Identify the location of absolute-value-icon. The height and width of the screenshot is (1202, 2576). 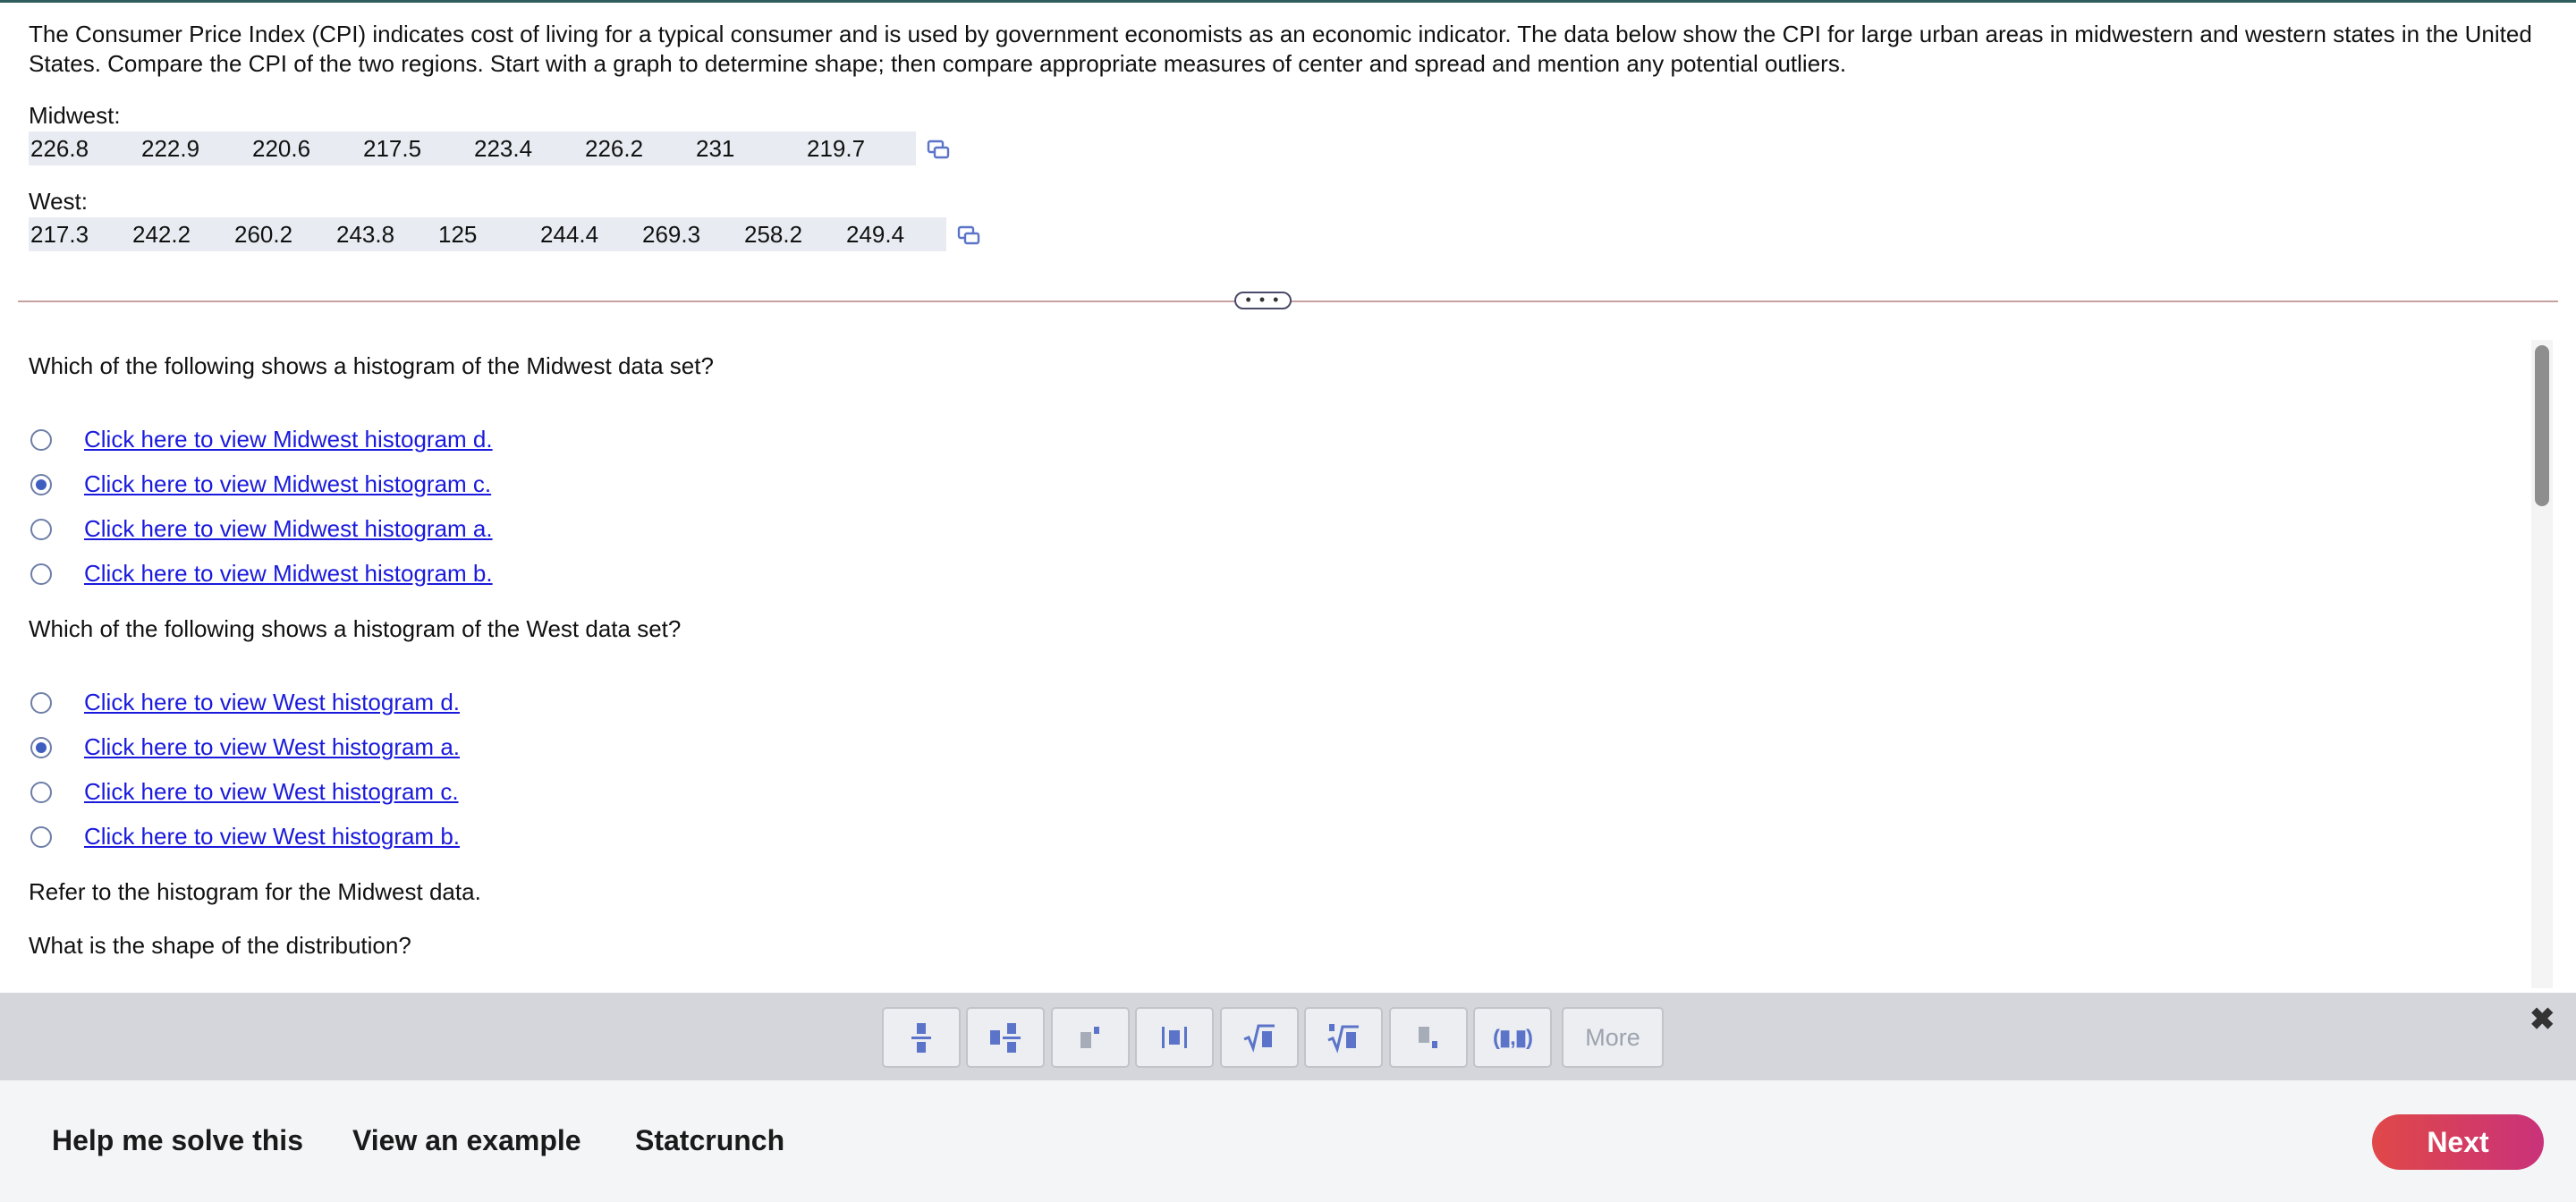
(1174, 1037).